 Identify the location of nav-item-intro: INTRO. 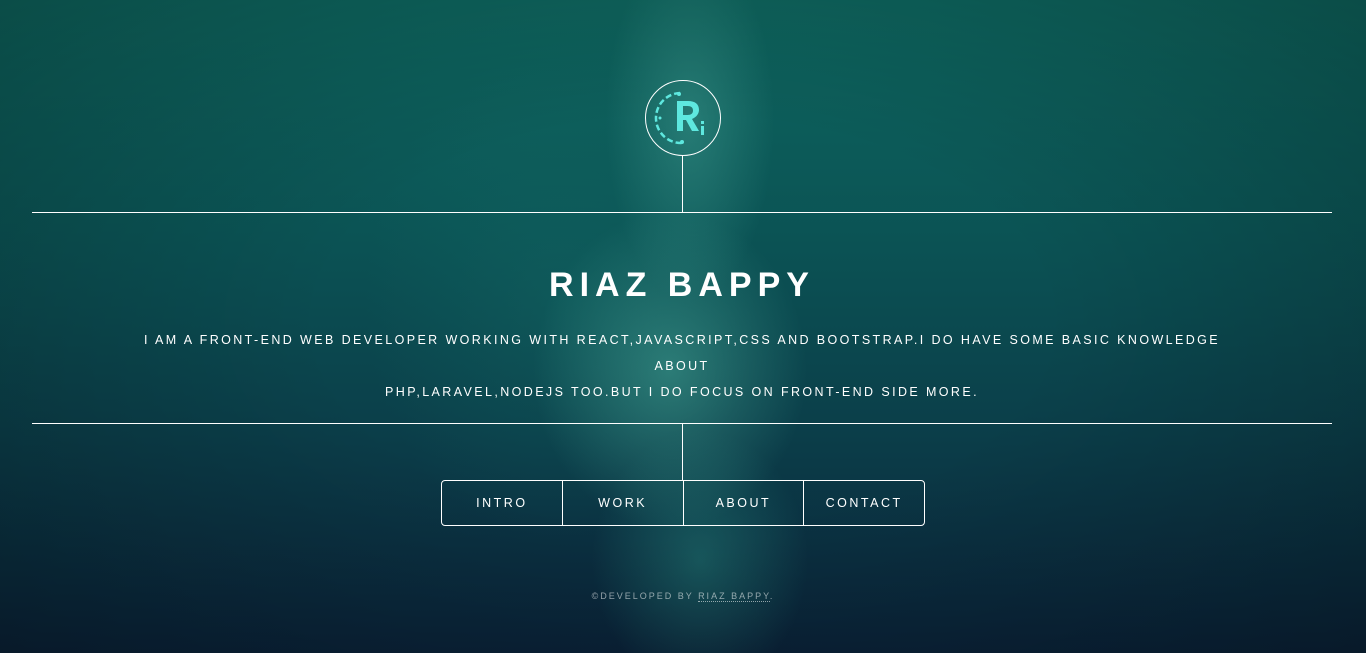
(502, 503).